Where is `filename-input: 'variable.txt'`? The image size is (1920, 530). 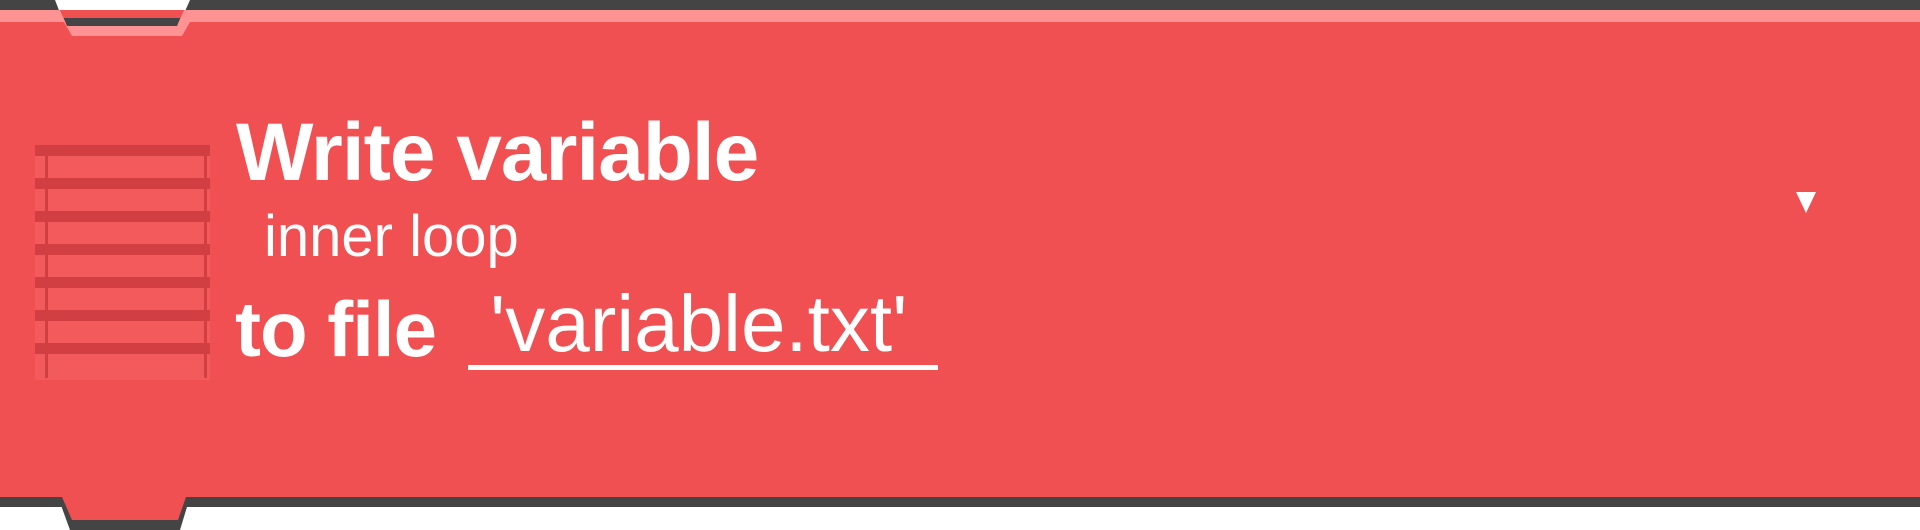 filename-input: 'variable.txt' is located at coordinates (703, 325).